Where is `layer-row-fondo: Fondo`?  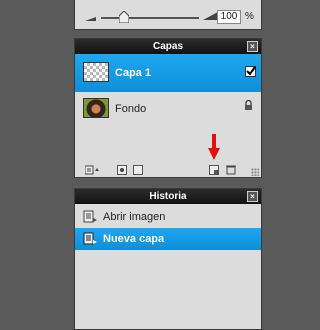
layer-row-fondo: Fondo is located at coordinates (168, 109).